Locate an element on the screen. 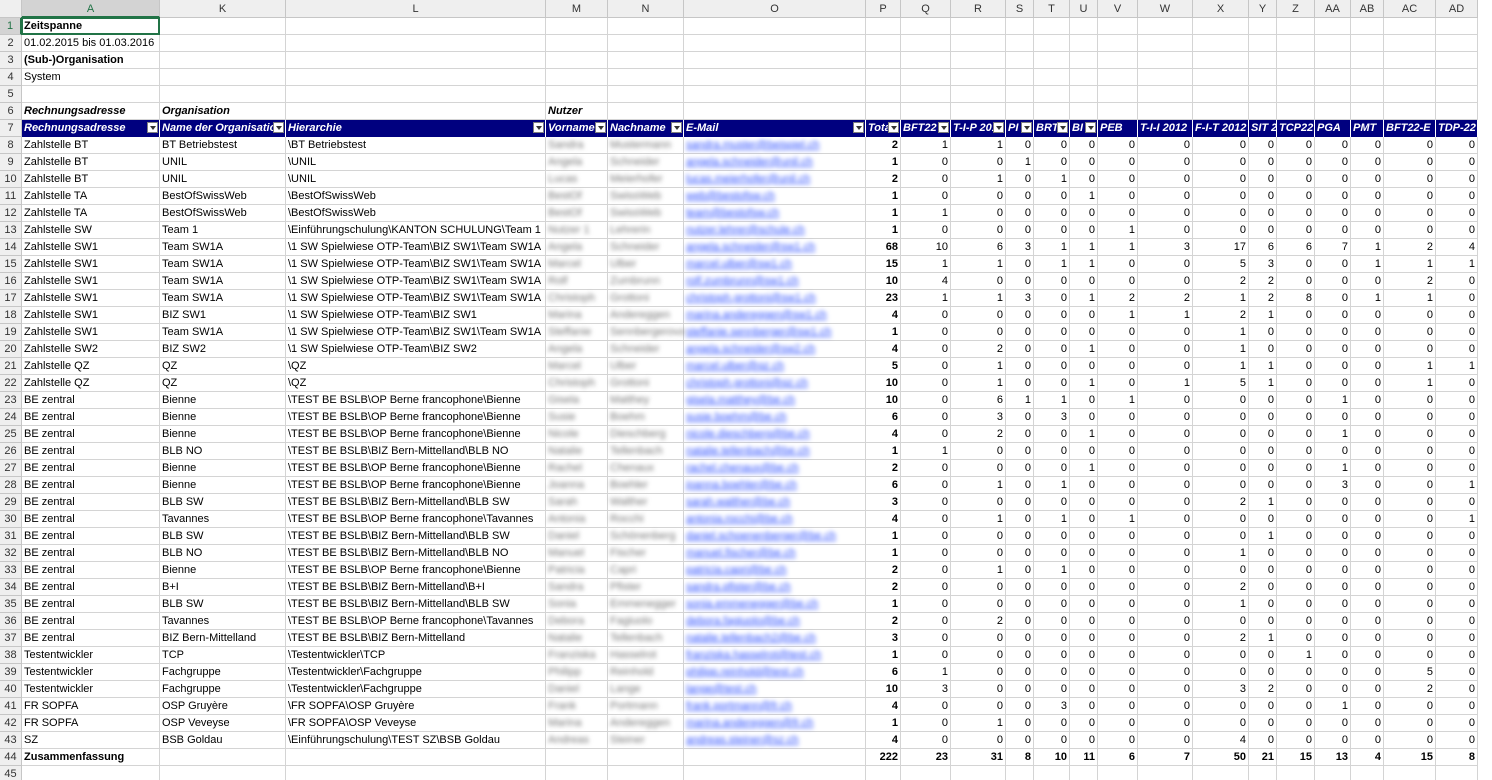 The image size is (1492, 780). cell-value-p: 1 is located at coordinates (883, 536).